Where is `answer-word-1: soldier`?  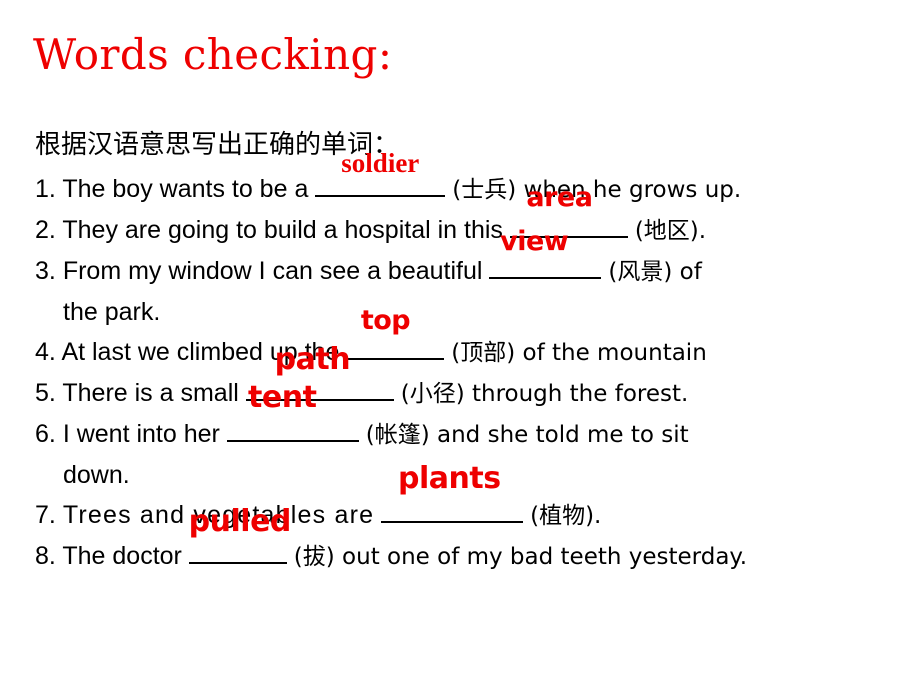
answer-word-1: soldier is located at coordinates (380, 163).